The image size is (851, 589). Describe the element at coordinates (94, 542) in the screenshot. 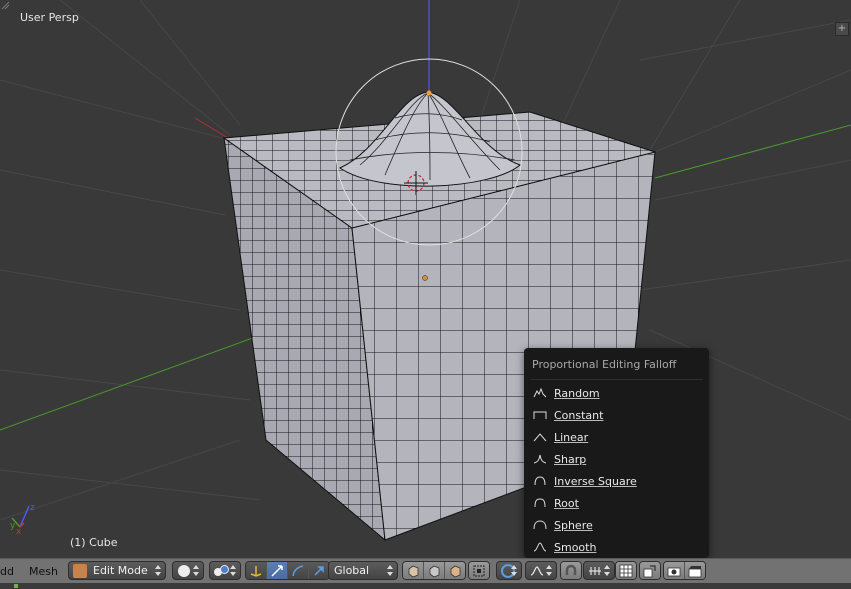

I see `object-label: (1) Cube` at that location.